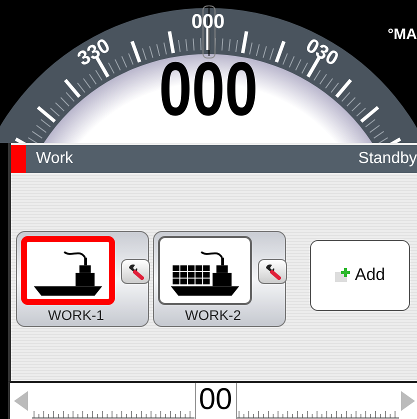 The height and width of the screenshot is (419, 417). What do you see at coordinates (55, 159) in the screenshot?
I see `mode-title: Work` at bounding box center [55, 159].